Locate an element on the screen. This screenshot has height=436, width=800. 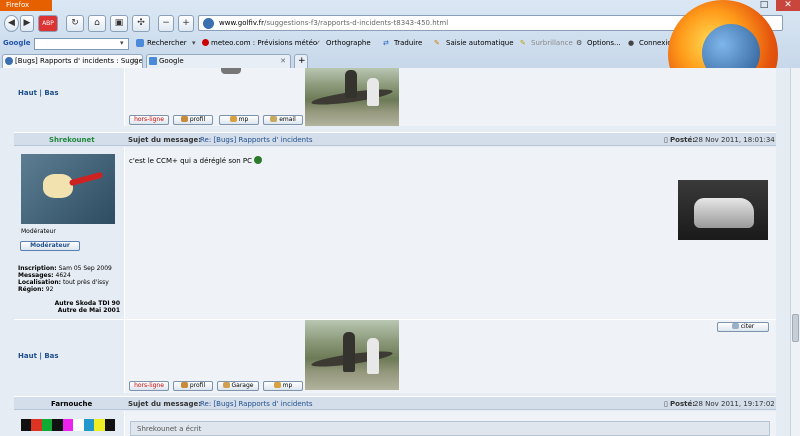
back-icon: ◀ is located at coordinates (11, 23).